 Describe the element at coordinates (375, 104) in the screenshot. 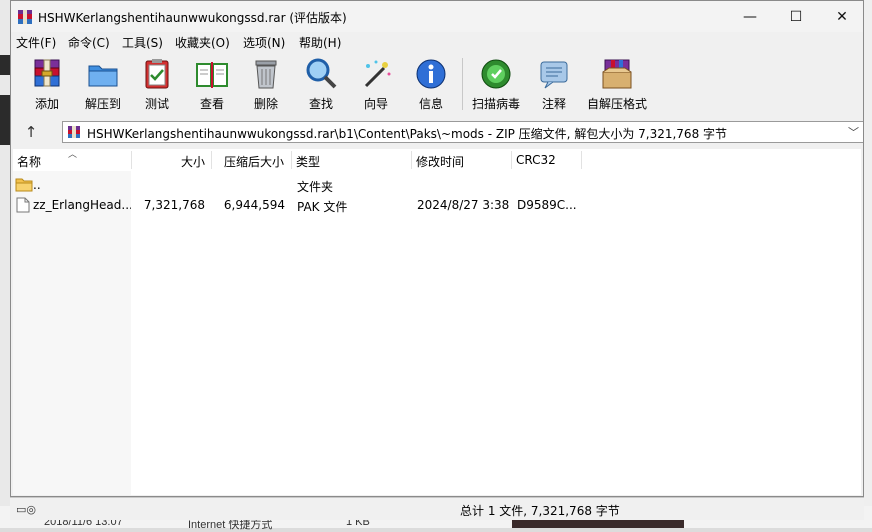

I see `wizard-label: 向导` at that location.